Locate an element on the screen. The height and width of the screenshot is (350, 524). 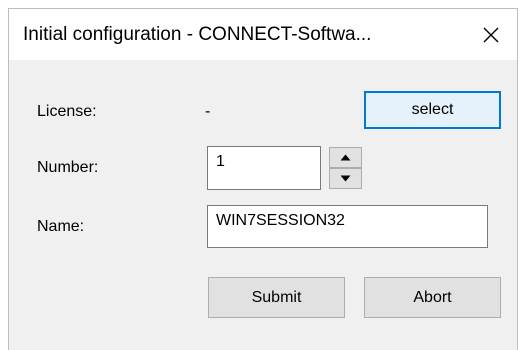
close-button is located at coordinates (491, 34).